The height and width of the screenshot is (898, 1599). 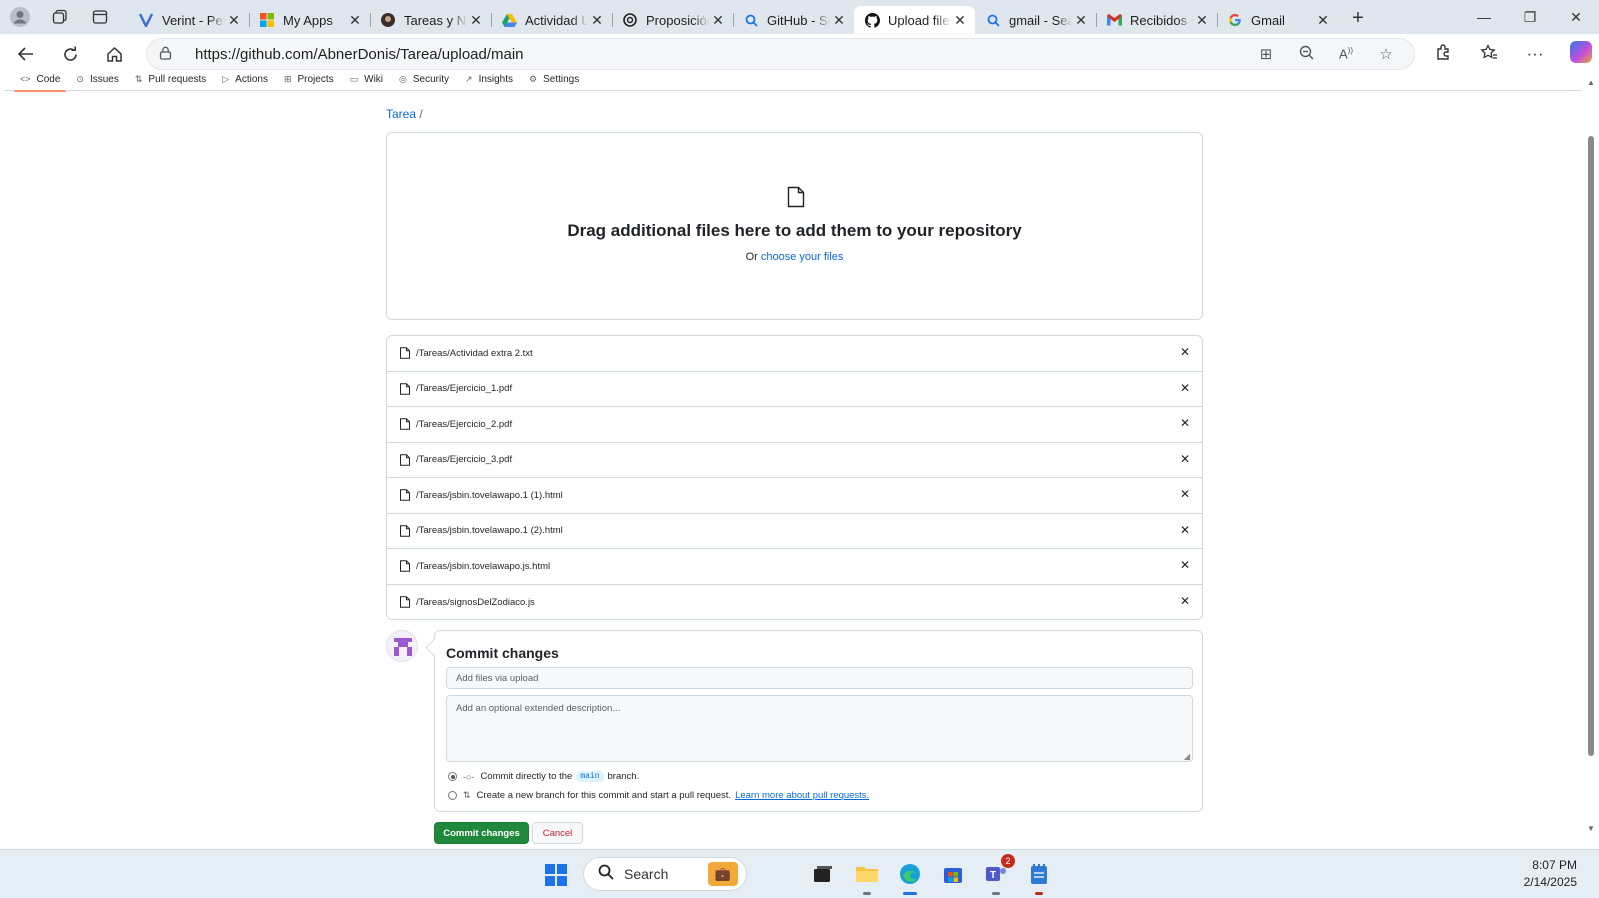 What do you see at coordinates (100, 17) in the screenshot?
I see `vertical-tabs-icon` at bounding box center [100, 17].